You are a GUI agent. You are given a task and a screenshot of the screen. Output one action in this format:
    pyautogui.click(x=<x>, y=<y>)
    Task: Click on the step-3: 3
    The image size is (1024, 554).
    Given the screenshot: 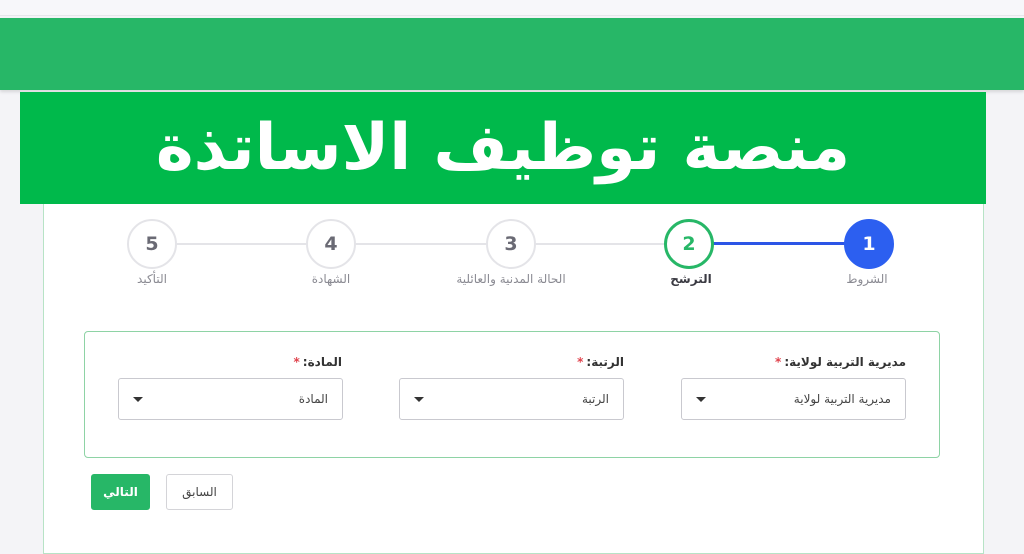 What is the action you would take?
    pyautogui.click(x=511, y=244)
    